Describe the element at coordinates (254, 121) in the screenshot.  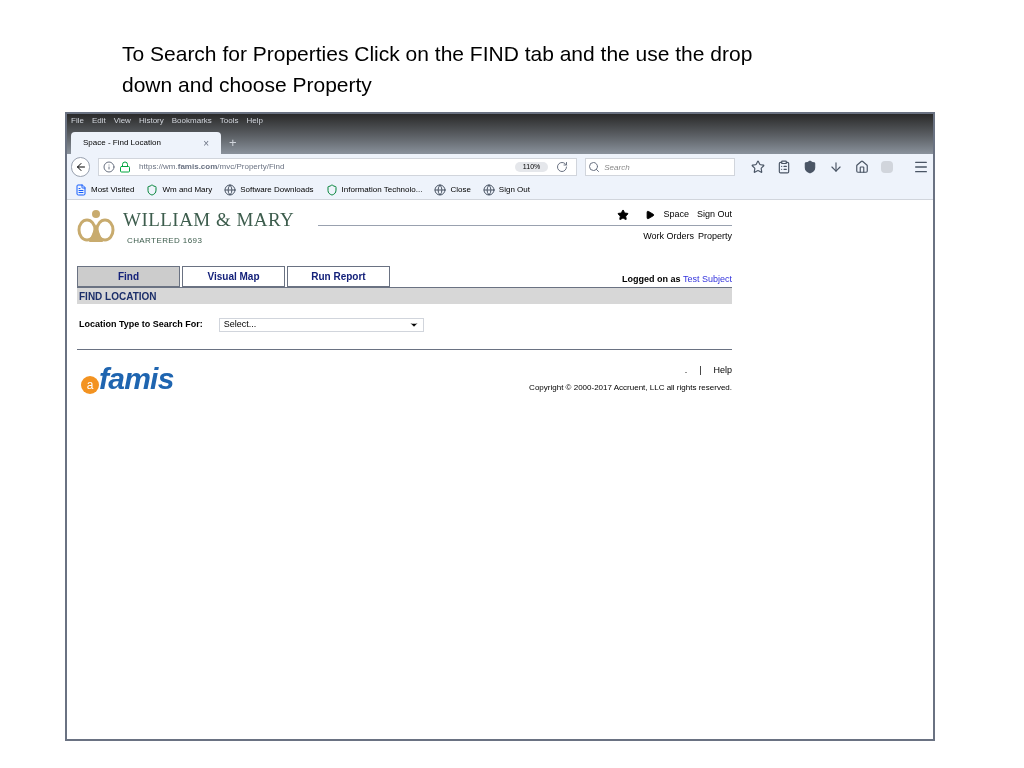
I see `menu-item: Help` at that location.